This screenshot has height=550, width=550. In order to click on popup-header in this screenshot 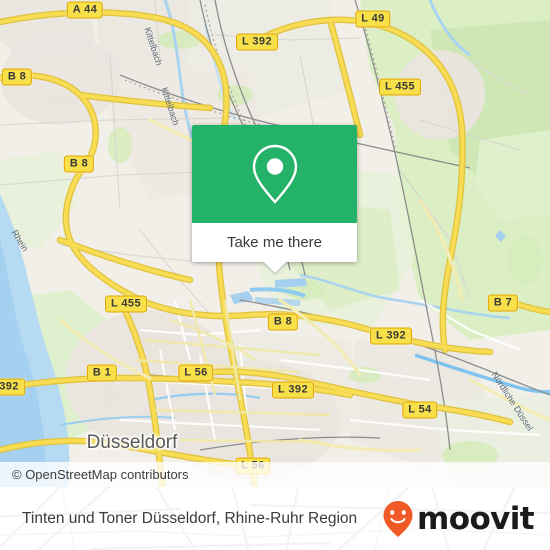, I will do `click(274, 174)`.